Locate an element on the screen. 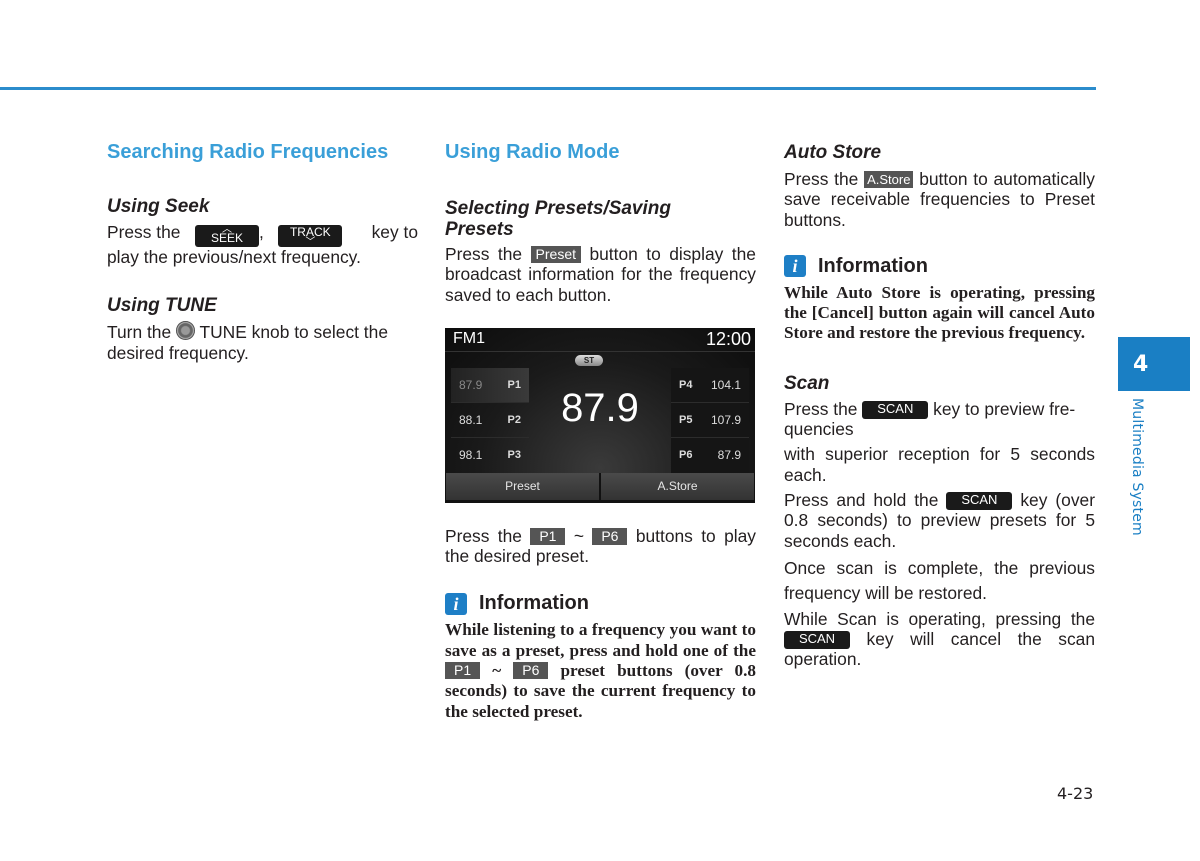  current-frequency: 87.9 is located at coordinates (600, 407).